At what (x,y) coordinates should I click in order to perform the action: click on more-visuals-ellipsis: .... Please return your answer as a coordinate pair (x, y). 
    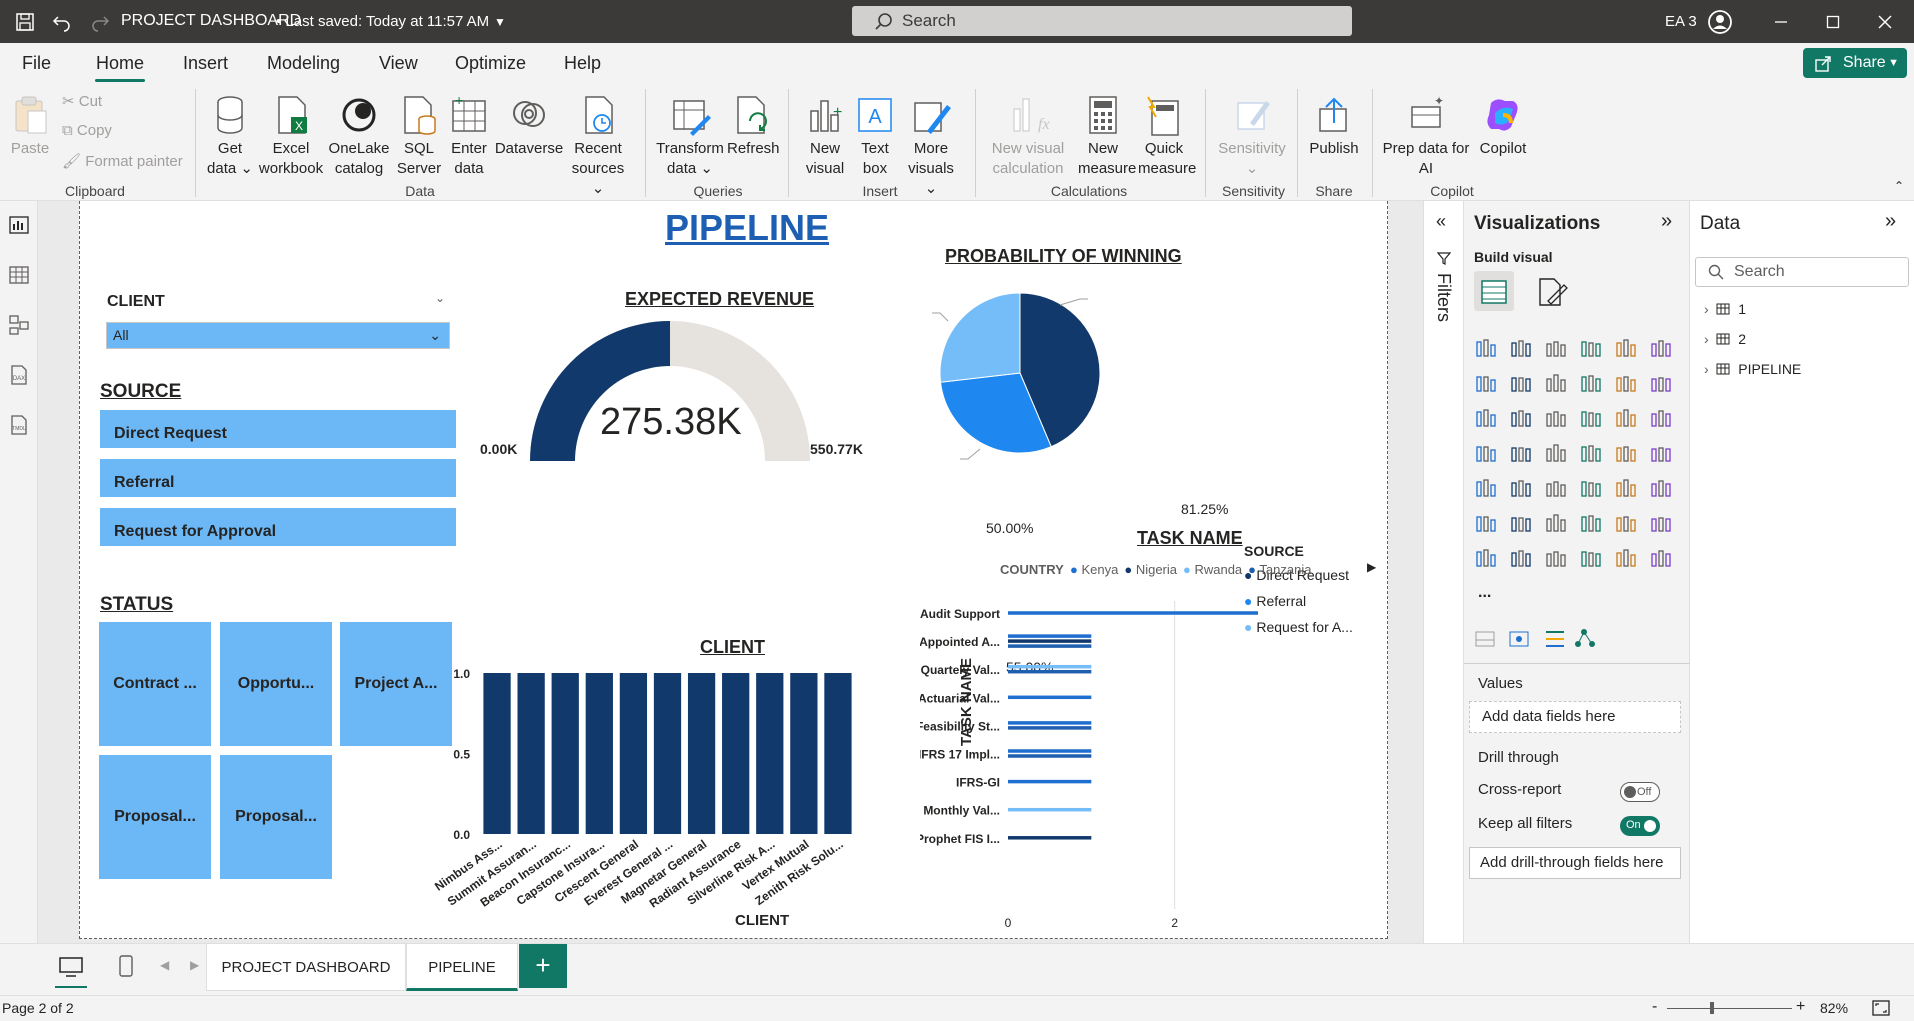
    Looking at the image, I should click on (1484, 593).